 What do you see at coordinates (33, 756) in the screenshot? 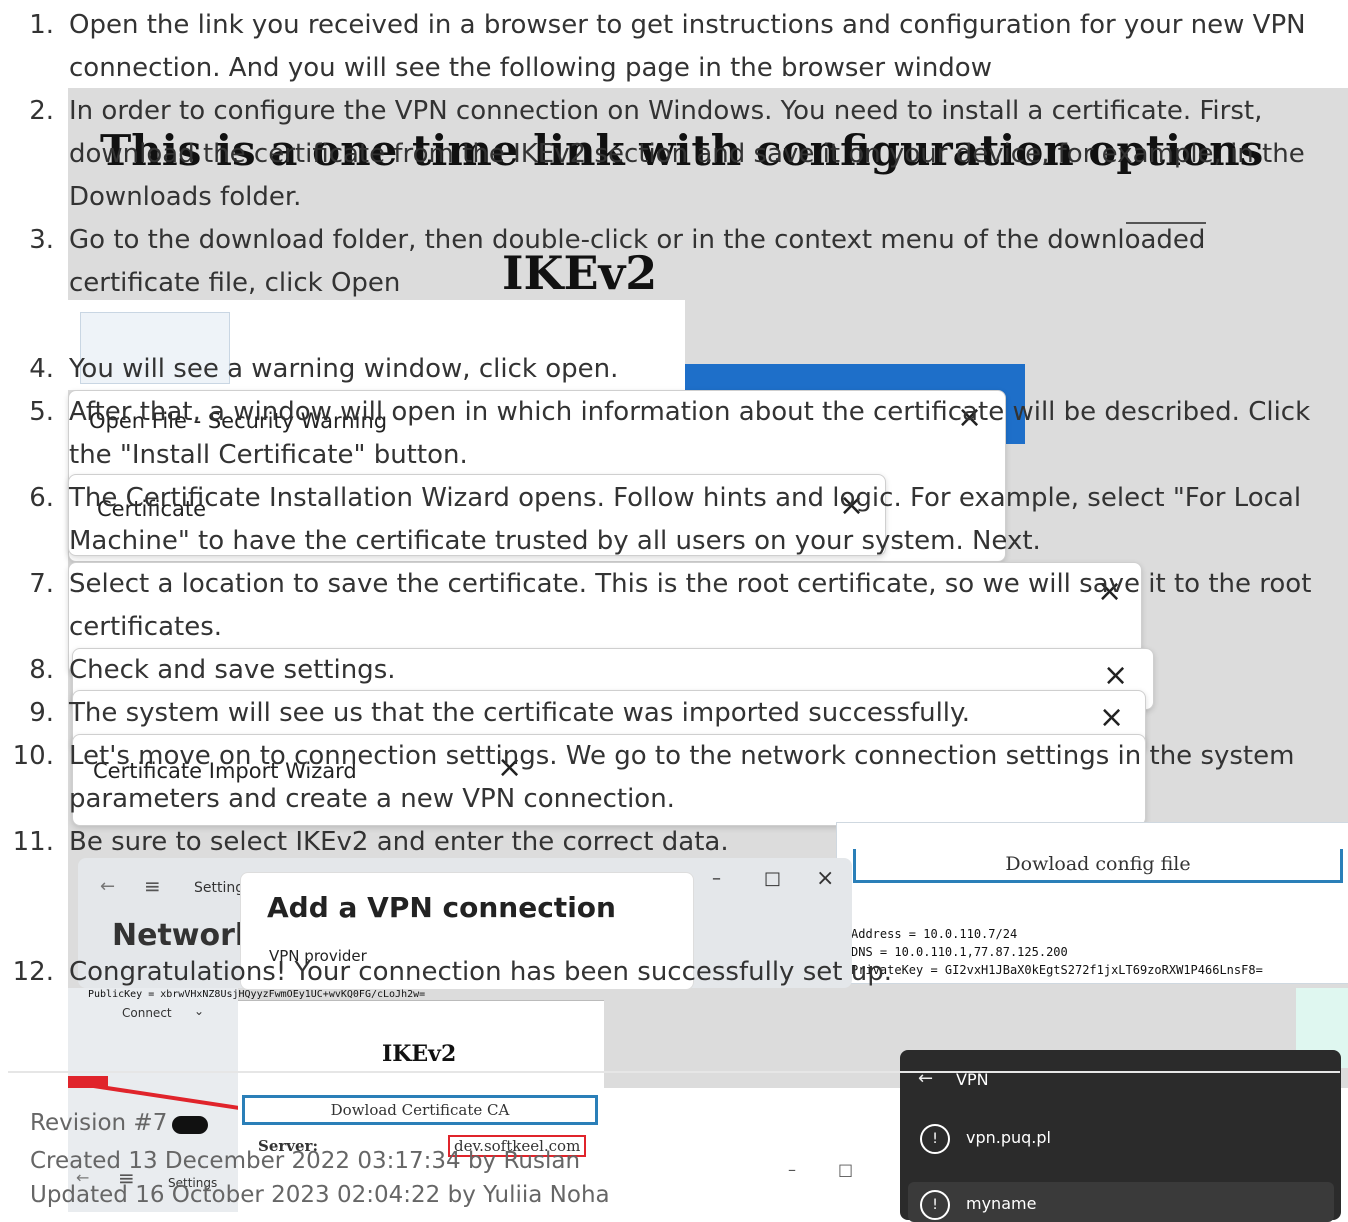
I see `step-number: 10.` at bounding box center [33, 756].